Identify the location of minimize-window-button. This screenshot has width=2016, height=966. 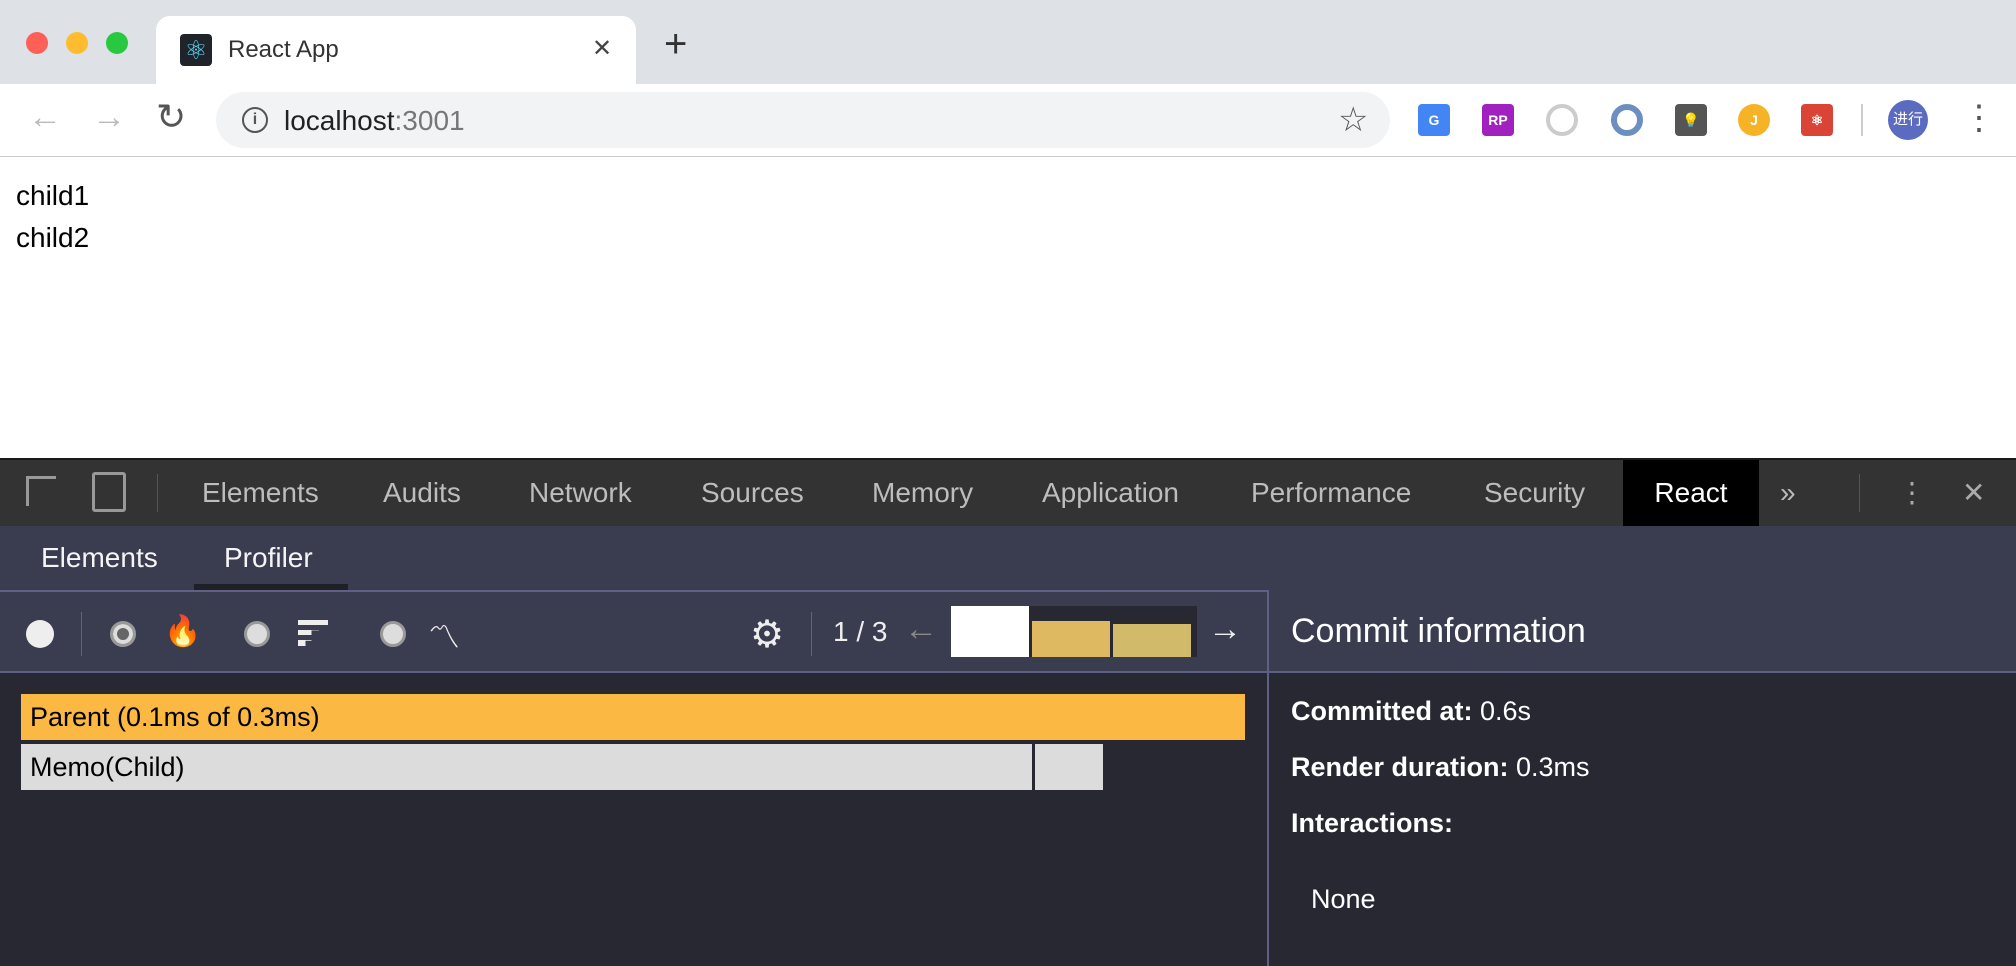
(77, 43).